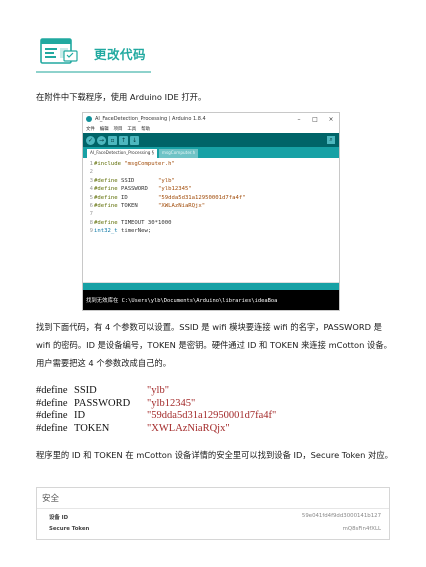 The image size is (426, 567). What do you see at coordinates (299, 119) in the screenshot?
I see `minimize-icon: –` at bounding box center [299, 119].